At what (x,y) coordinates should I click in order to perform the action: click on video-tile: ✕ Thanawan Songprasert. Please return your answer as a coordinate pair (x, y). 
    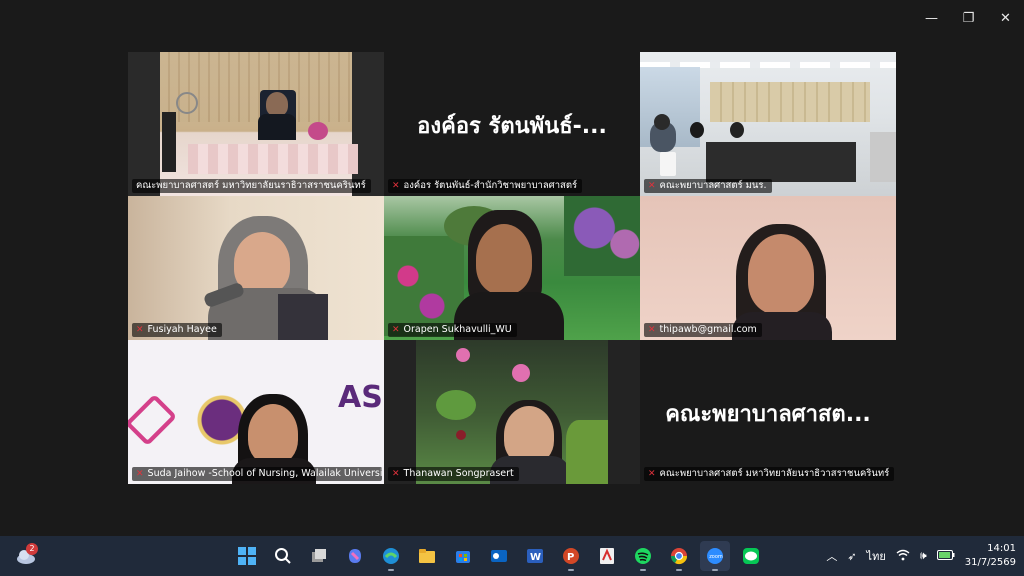
    Looking at the image, I should click on (512, 412).